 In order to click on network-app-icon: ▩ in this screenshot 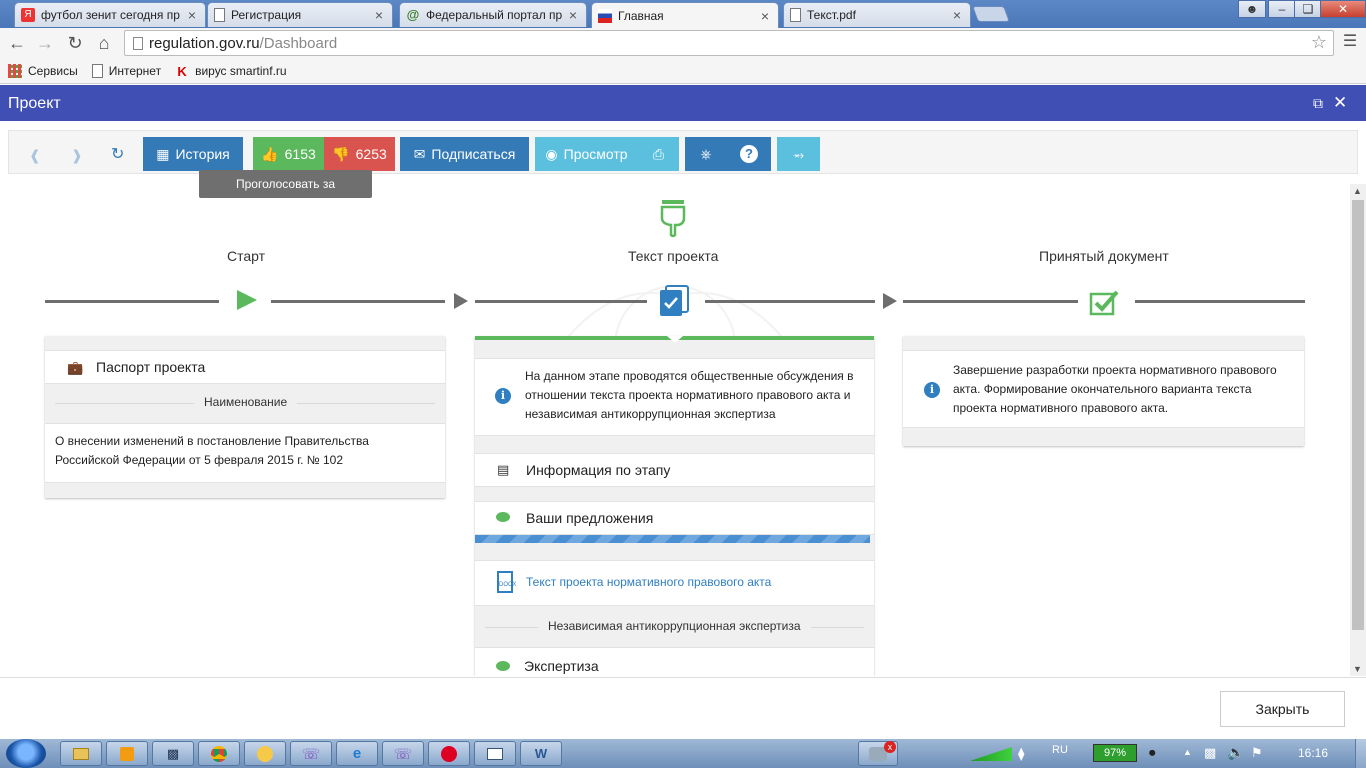, I will do `click(173, 753)`.